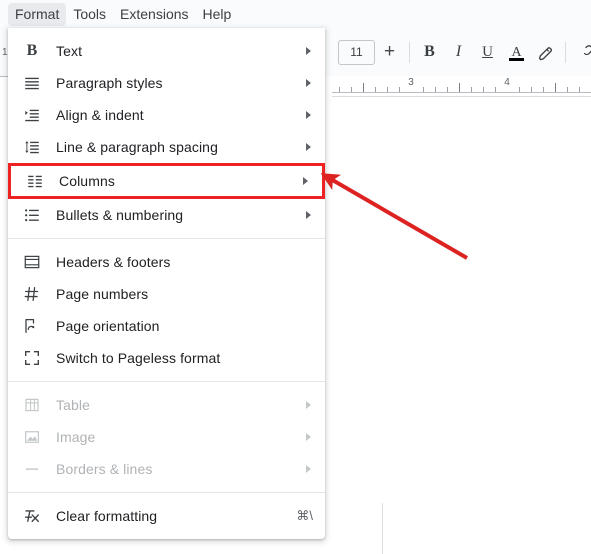 Image resolution: width=591 pixels, height=554 pixels. I want to click on ruler-baseline, so click(461, 92).